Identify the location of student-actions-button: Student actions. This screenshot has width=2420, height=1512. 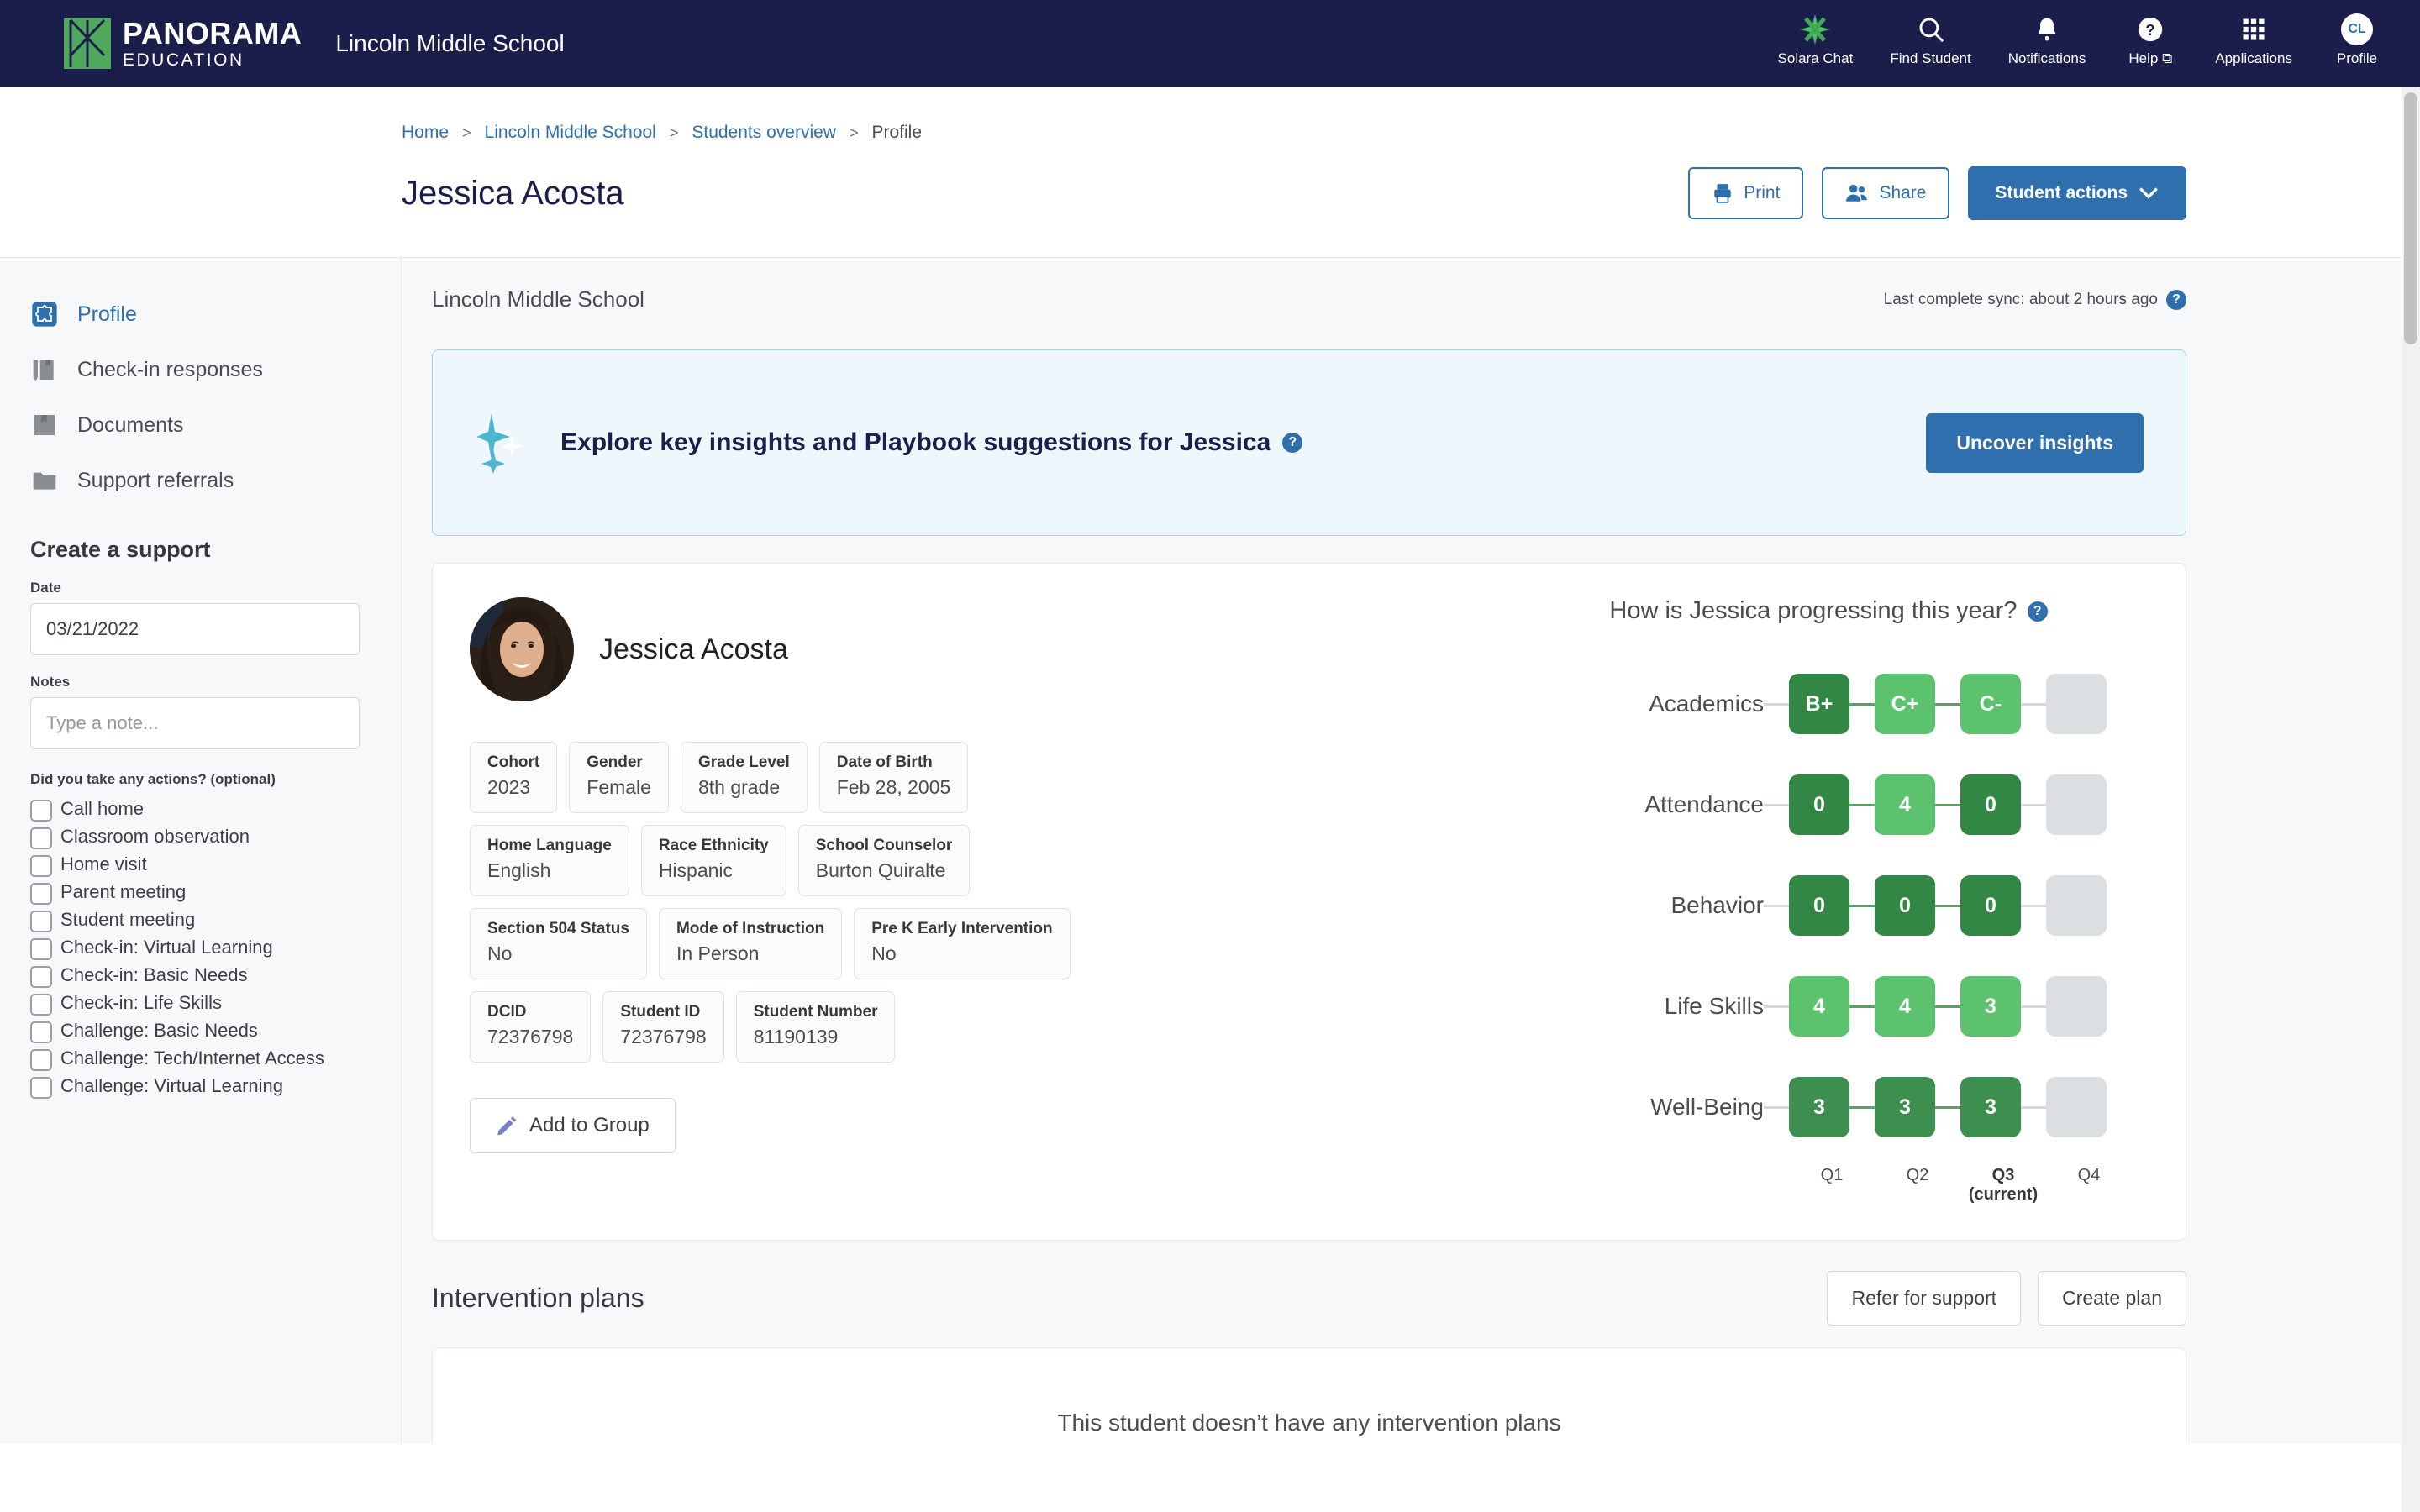
(2077, 193).